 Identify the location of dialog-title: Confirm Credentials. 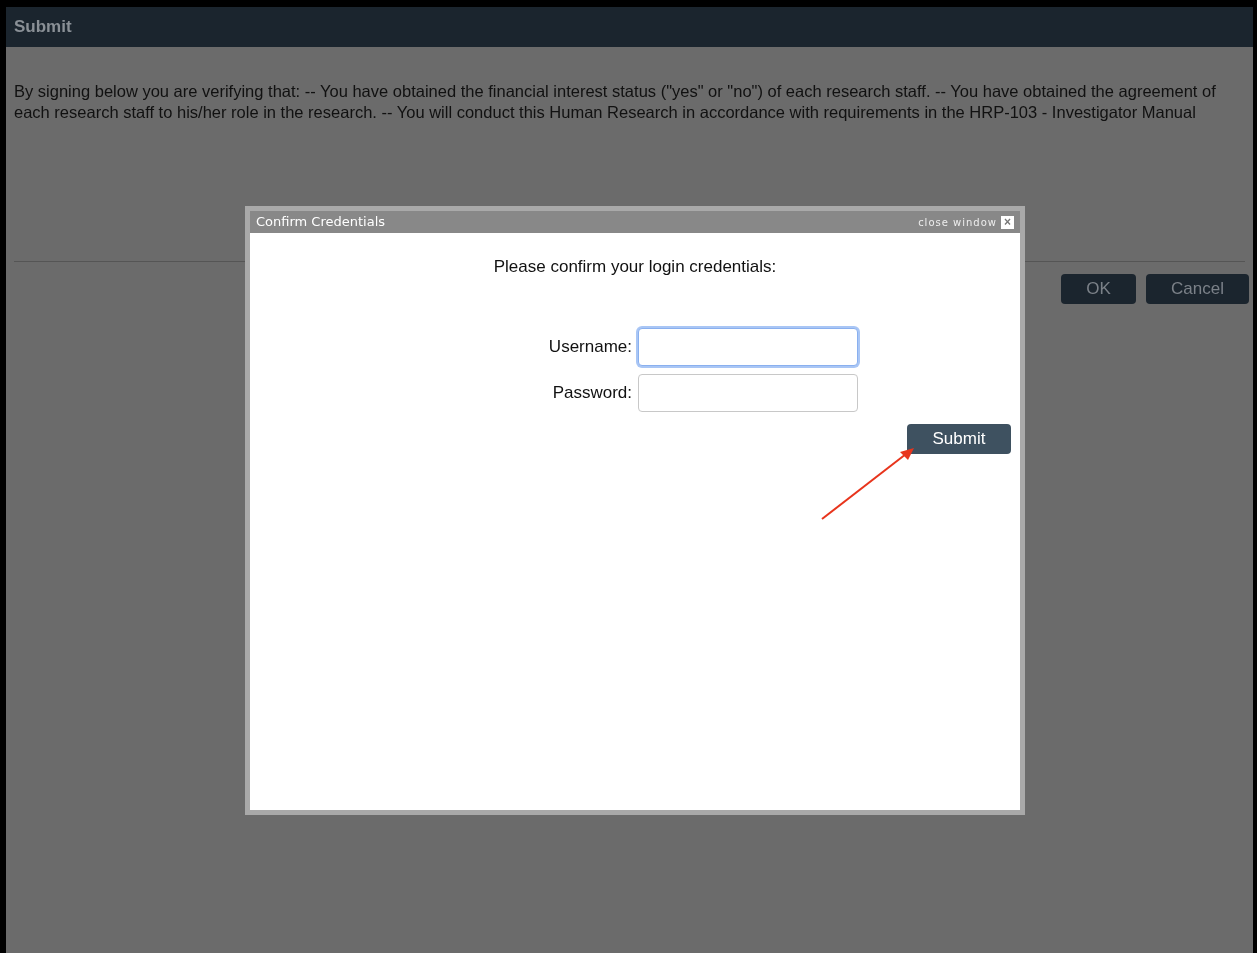
(321, 222).